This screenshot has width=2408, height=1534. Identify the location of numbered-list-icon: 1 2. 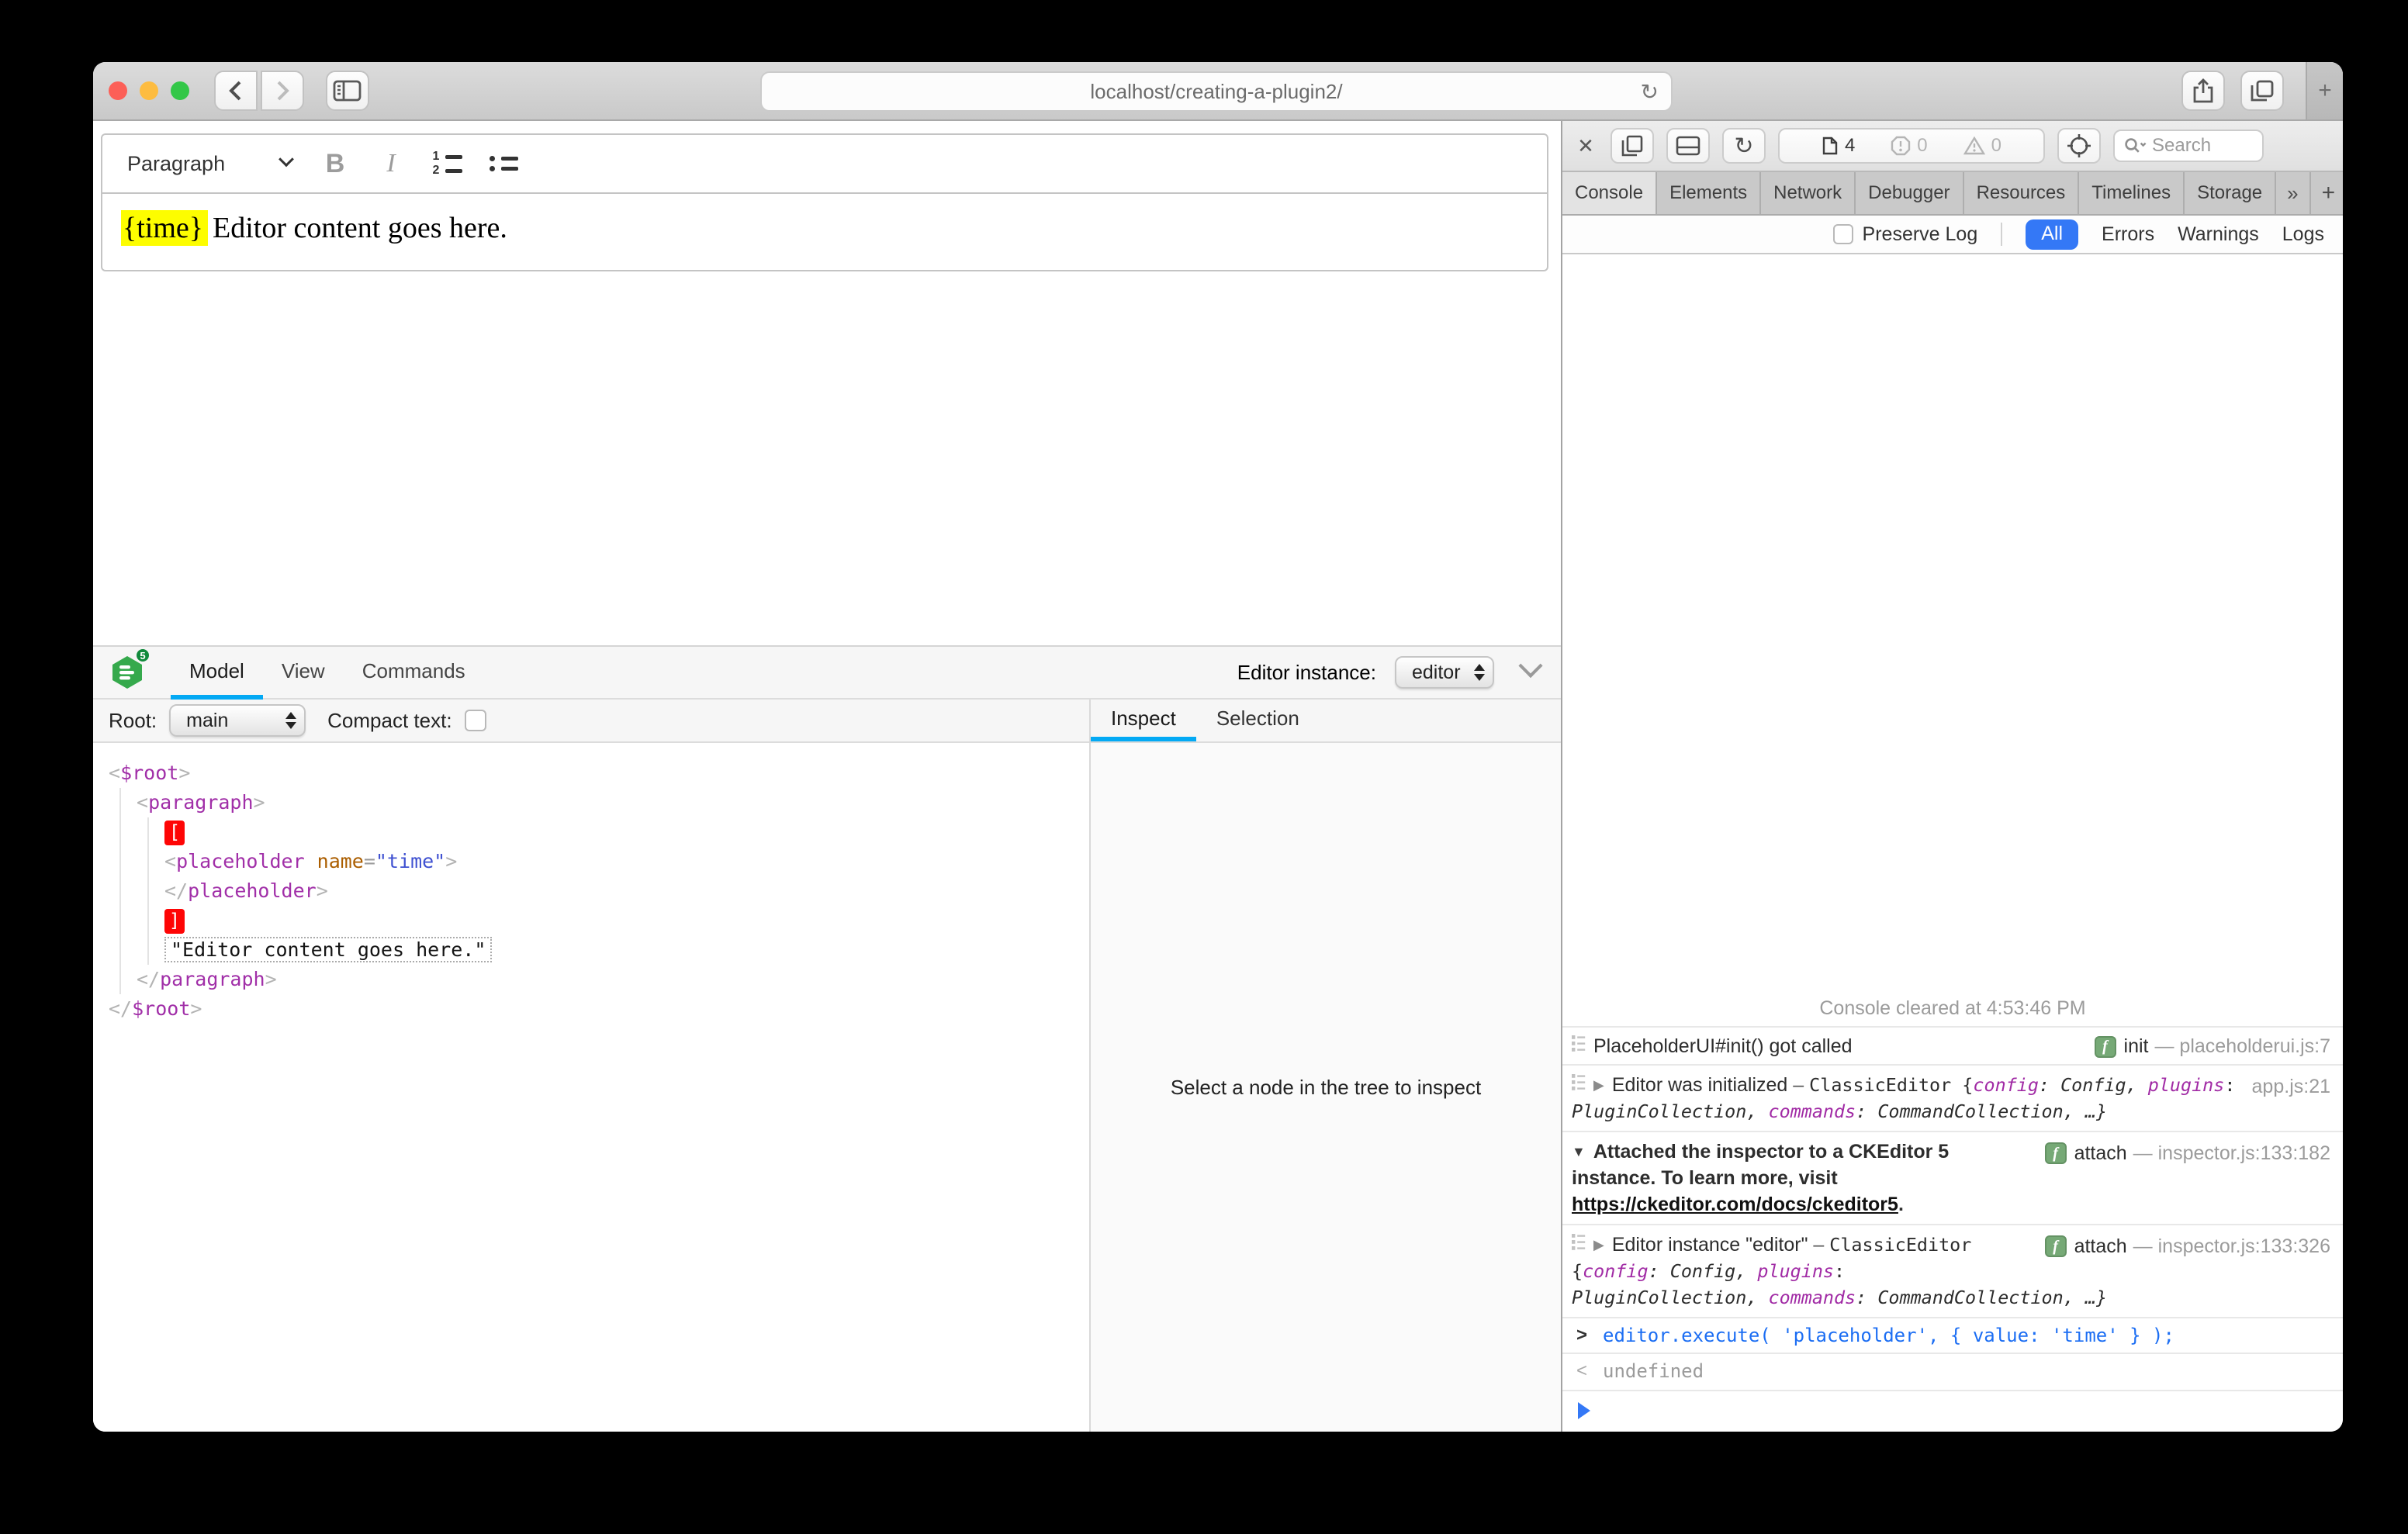
(446, 163).